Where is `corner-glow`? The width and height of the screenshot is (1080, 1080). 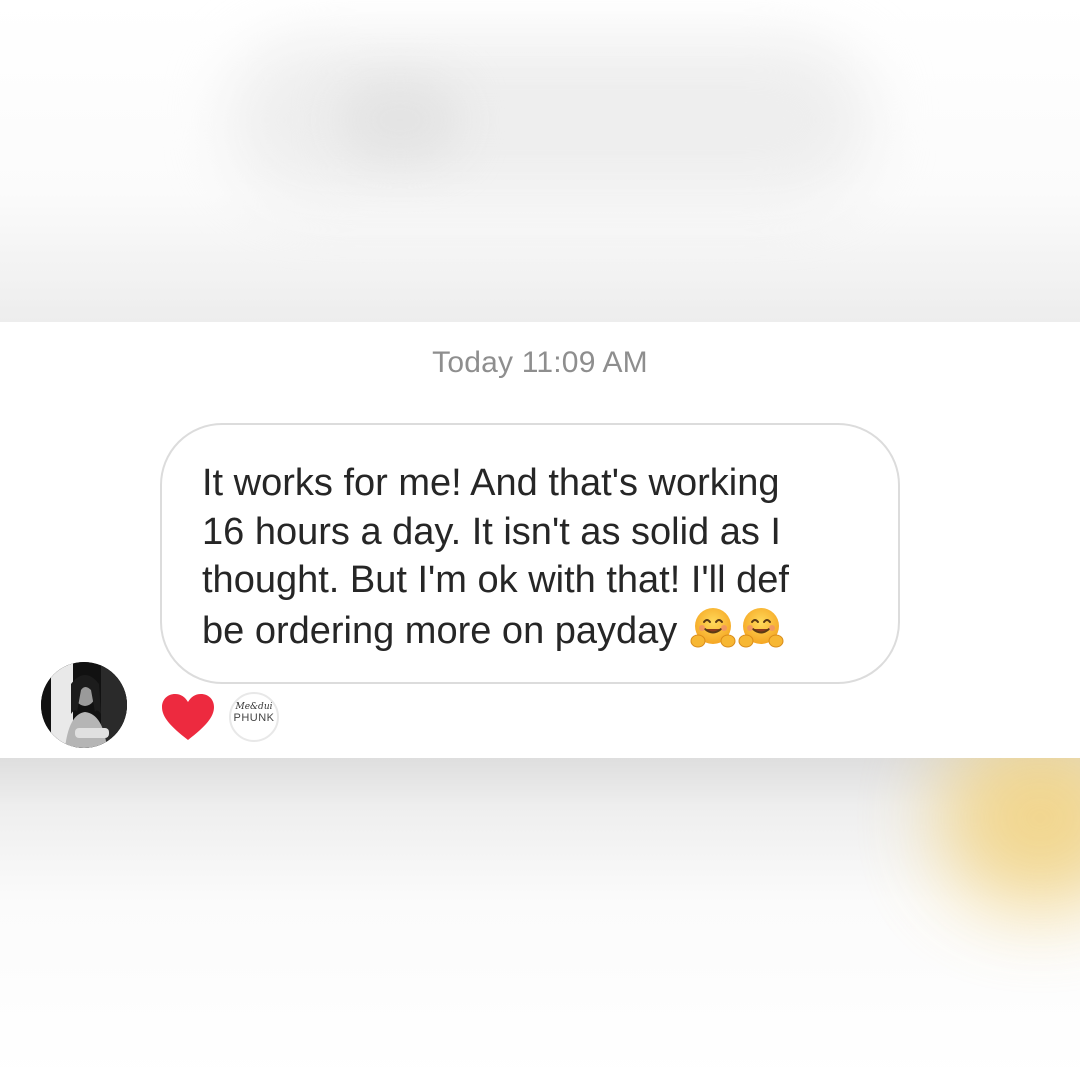 corner-glow is located at coordinates (1010, 833).